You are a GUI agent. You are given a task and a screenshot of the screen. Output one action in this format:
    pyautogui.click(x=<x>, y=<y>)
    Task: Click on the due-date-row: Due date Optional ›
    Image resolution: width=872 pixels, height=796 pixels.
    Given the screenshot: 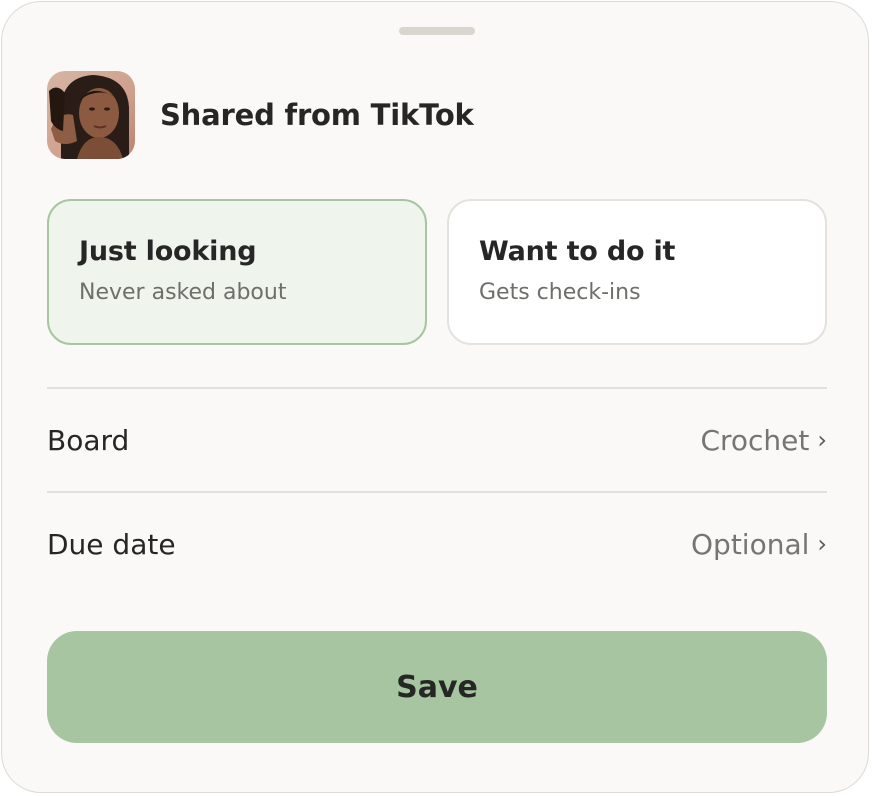 What is the action you would take?
    pyautogui.click(x=437, y=544)
    